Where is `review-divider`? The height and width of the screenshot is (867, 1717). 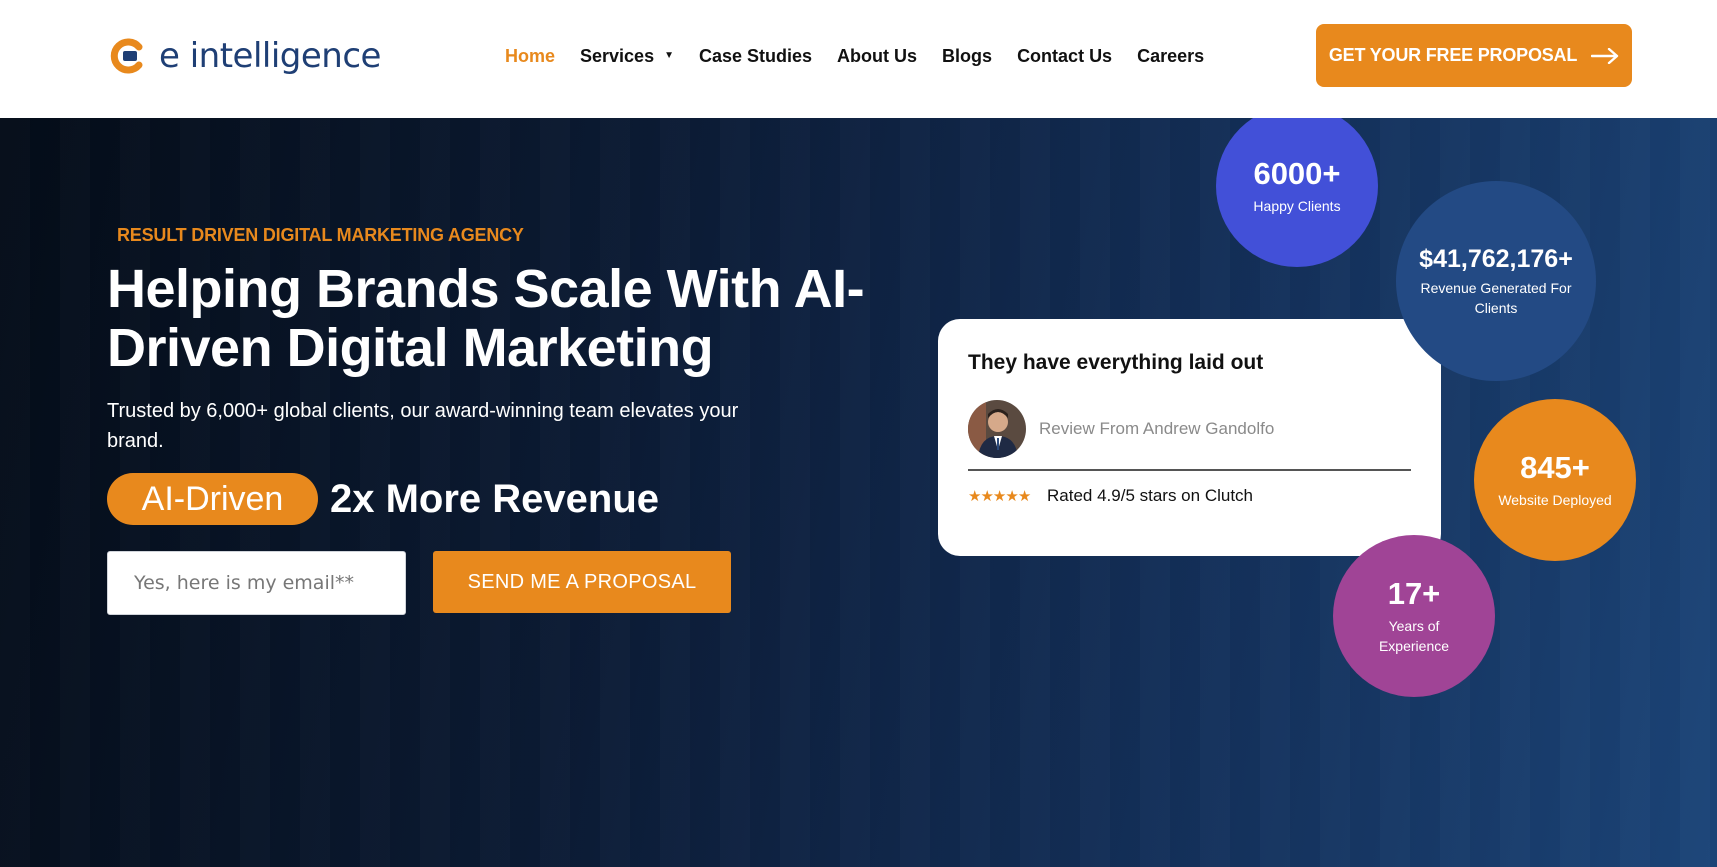 review-divider is located at coordinates (1189, 470).